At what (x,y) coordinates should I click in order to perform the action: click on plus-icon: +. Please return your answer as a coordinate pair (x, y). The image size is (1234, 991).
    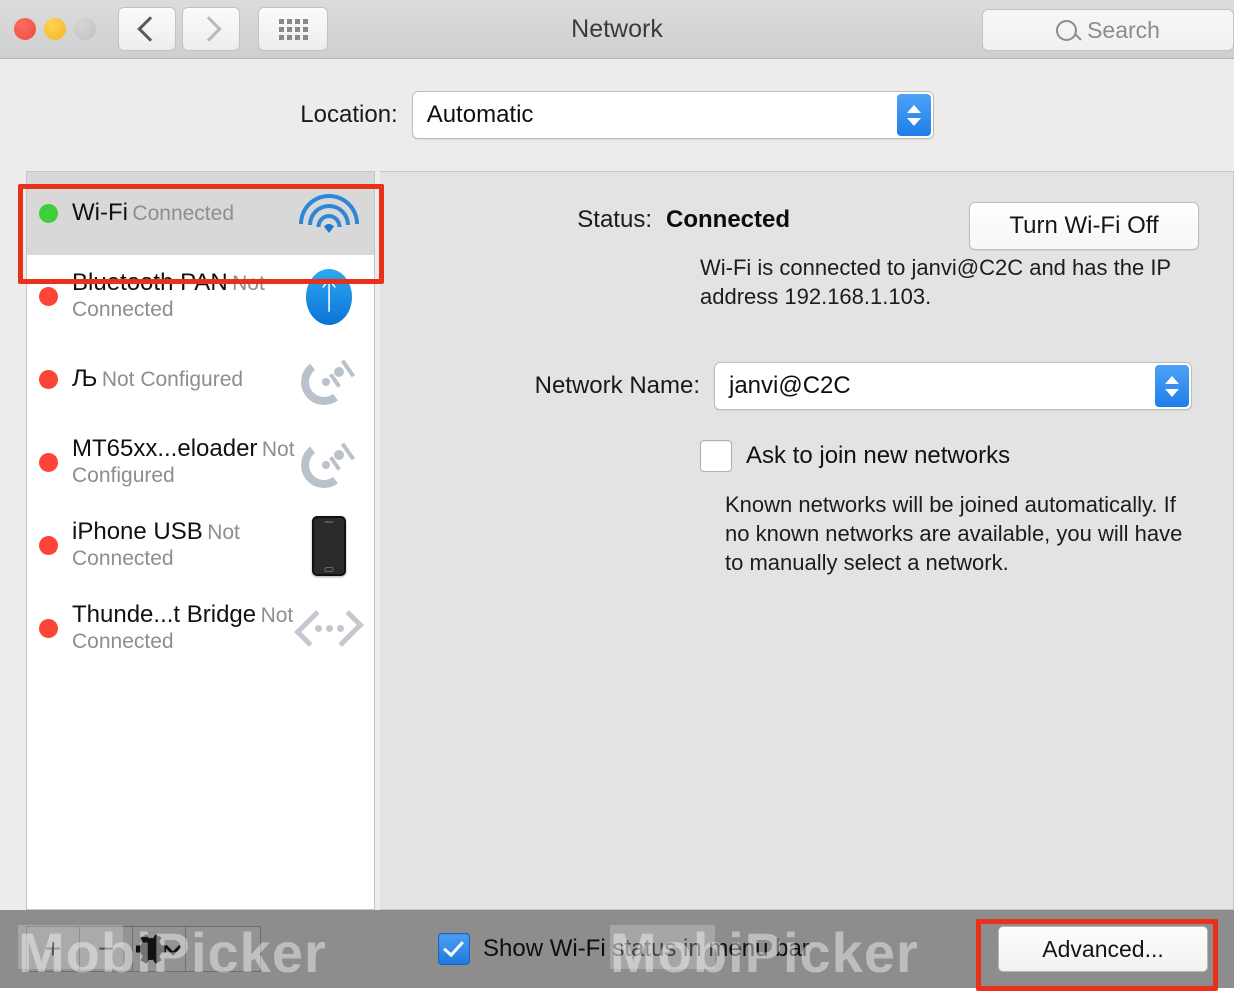
    Looking at the image, I should click on (53, 948).